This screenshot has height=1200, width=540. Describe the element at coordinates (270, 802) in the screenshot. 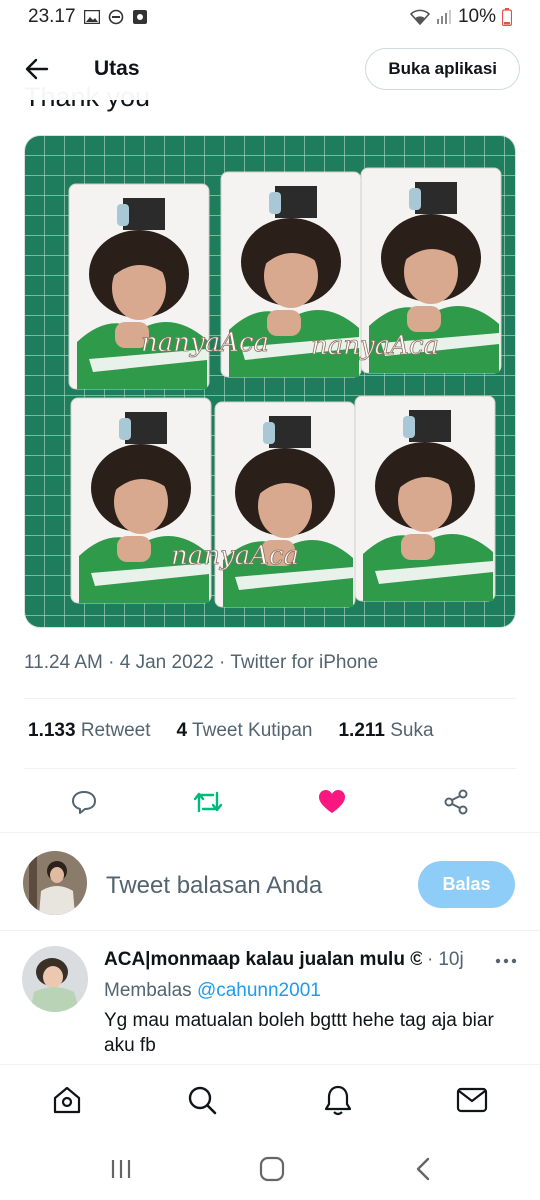

I see `tweet-actions` at that location.